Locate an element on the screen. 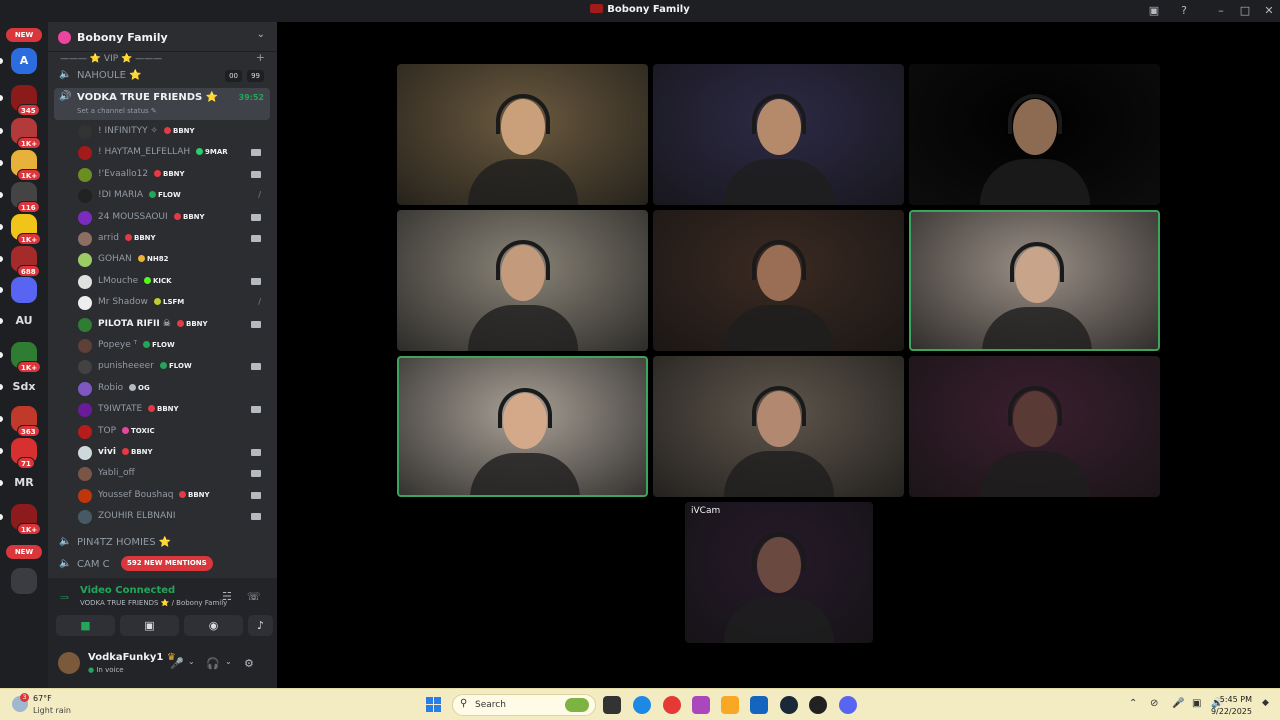 This screenshot has height=720, width=1280. close-icon: ✕ is located at coordinates (1269, 11).